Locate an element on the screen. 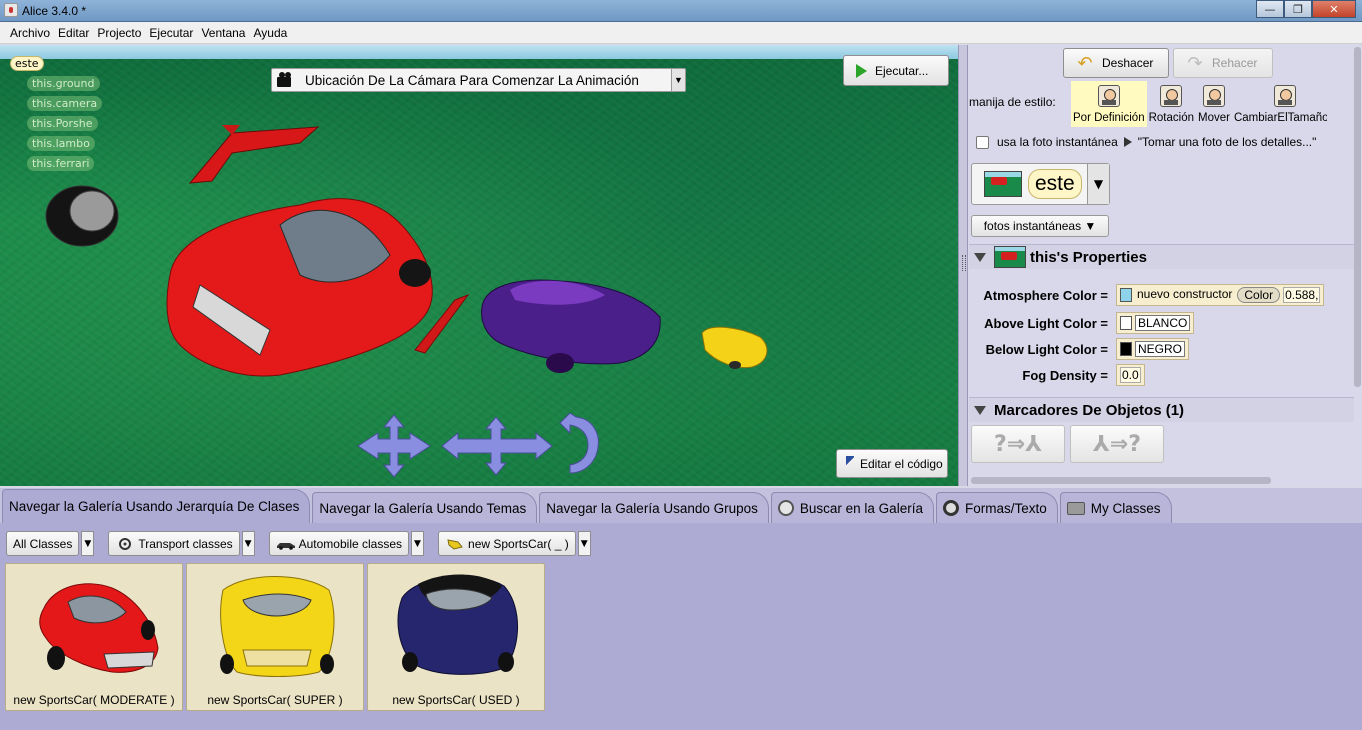 This screenshot has width=1362, height=730. color-name: NEGRO is located at coordinates (1160, 349).